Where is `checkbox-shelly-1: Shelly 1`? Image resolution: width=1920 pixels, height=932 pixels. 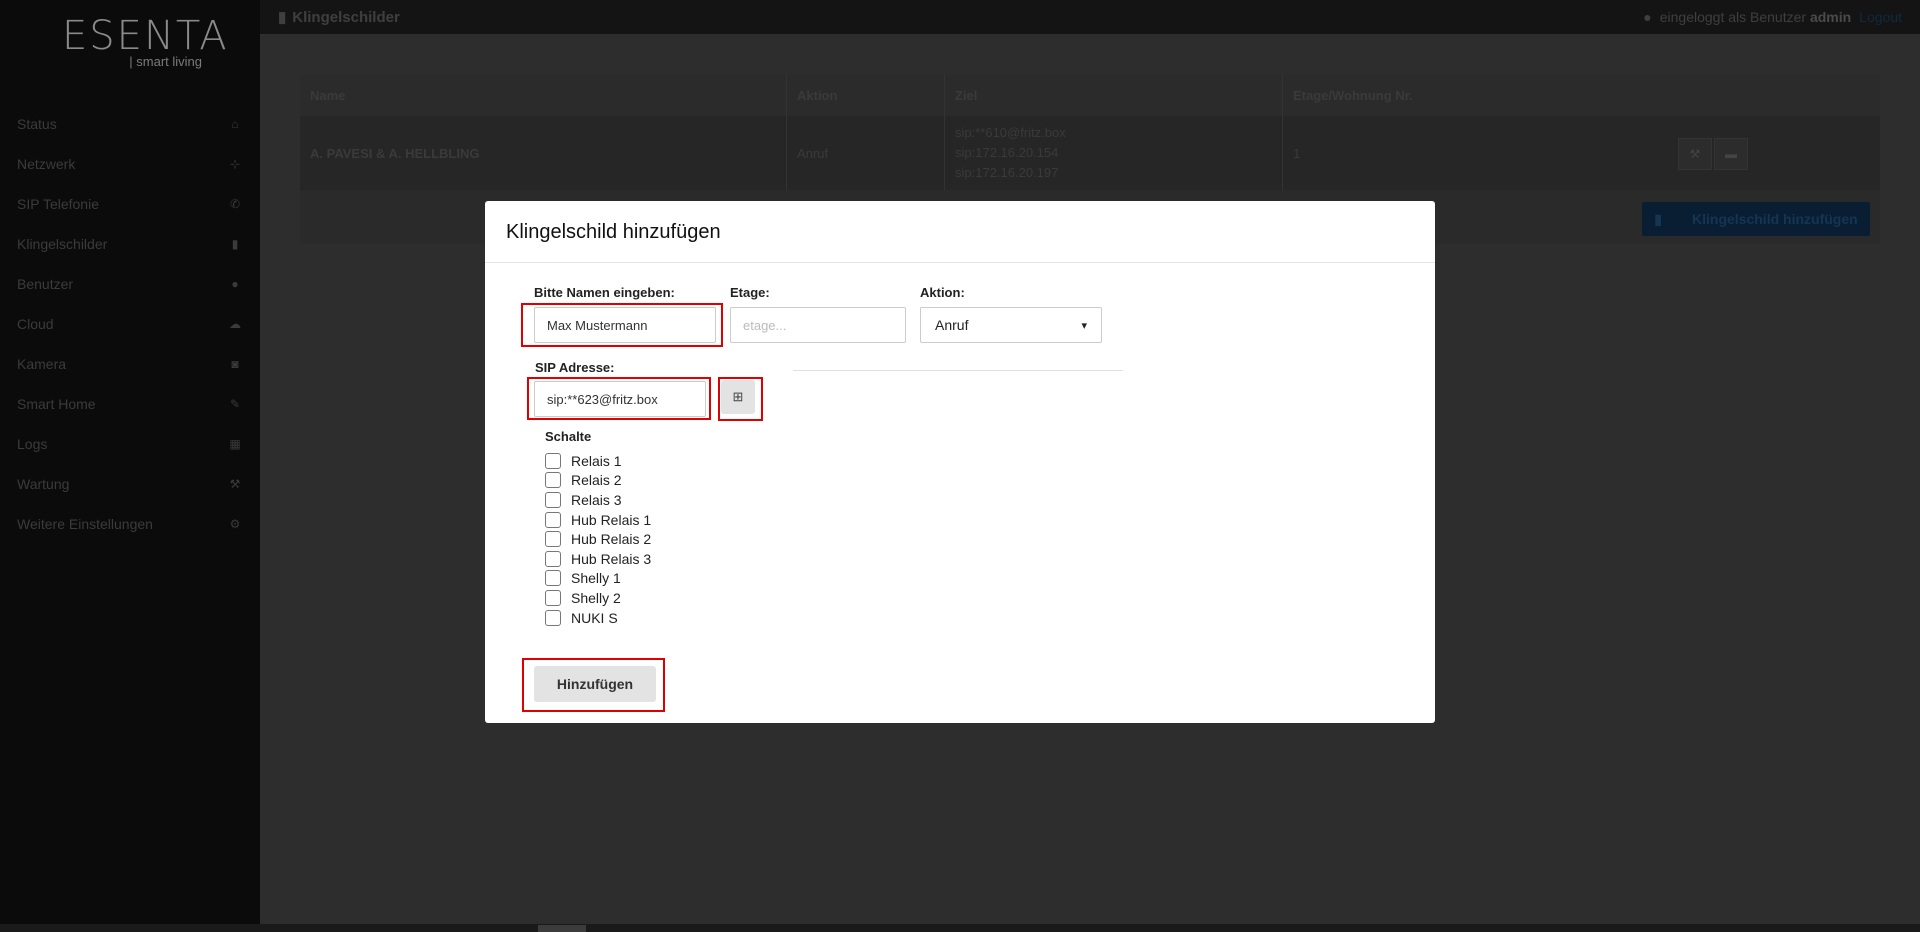
checkbox-shelly-1: Shelly 1 is located at coordinates (598, 579).